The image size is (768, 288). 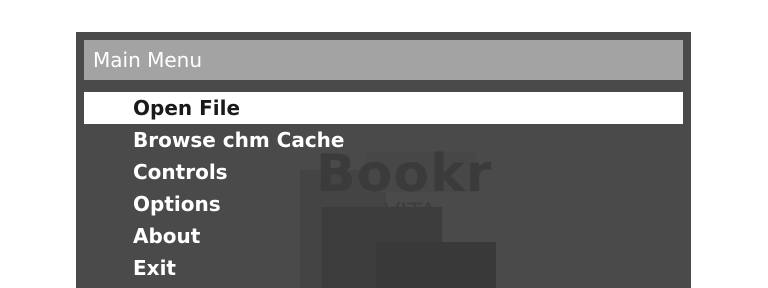 What do you see at coordinates (383, 268) in the screenshot?
I see `menu-item-exit: Exit` at bounding box center [383, 268].